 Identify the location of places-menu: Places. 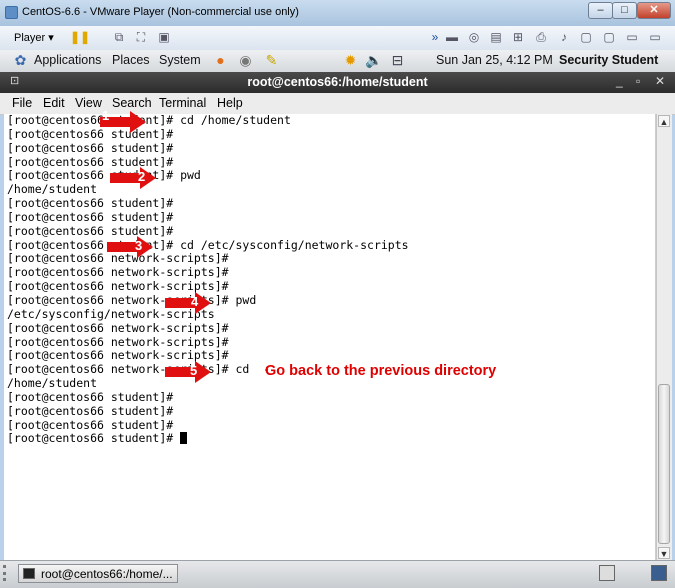
(131, 60).